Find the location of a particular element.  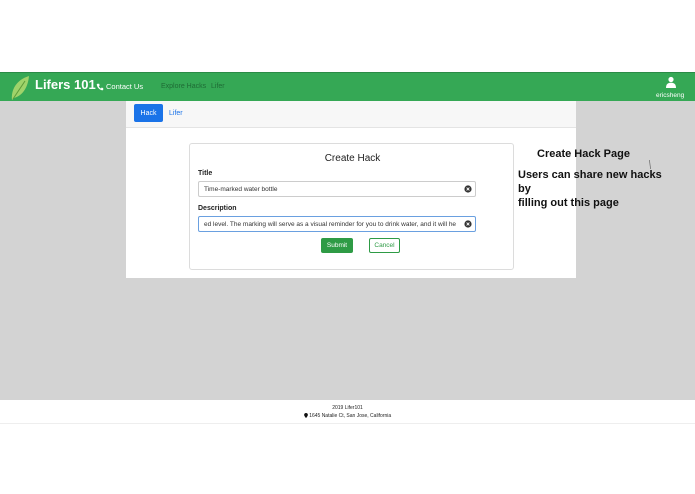

title-label: Title is located at coordinates (205, 173).